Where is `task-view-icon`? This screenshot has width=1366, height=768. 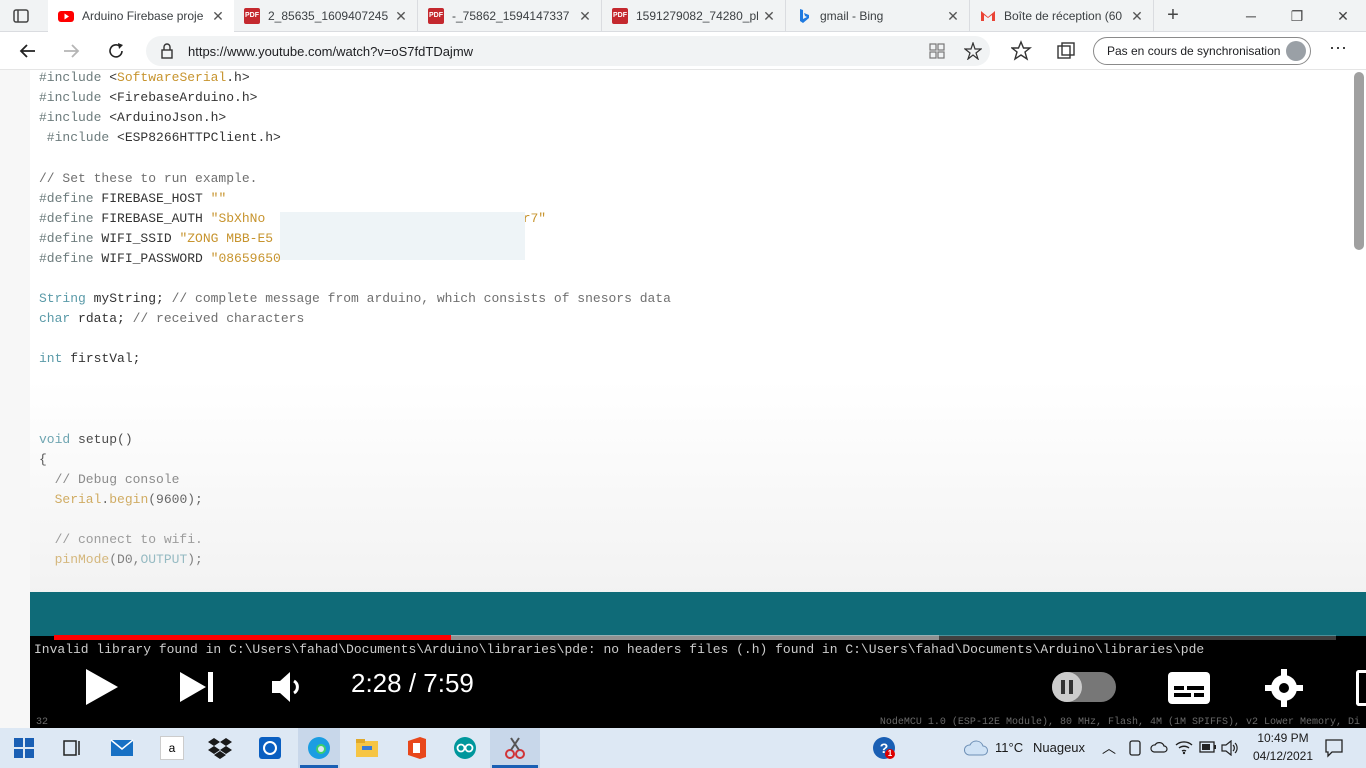 task-view-icon is located at coordinates (72, 748).